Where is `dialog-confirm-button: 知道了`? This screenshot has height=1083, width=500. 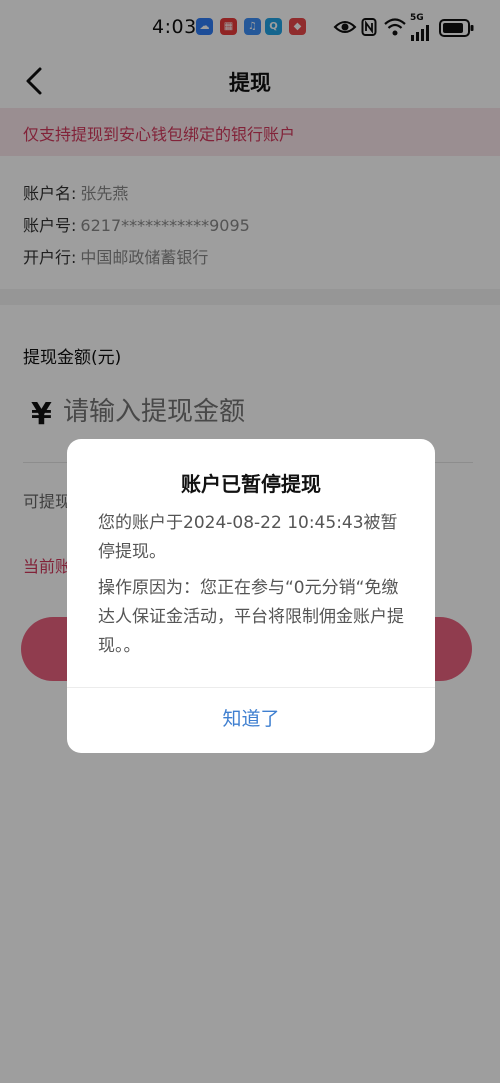 dialog-confirm-button: 知道了 is located at coordinates (251, 720).